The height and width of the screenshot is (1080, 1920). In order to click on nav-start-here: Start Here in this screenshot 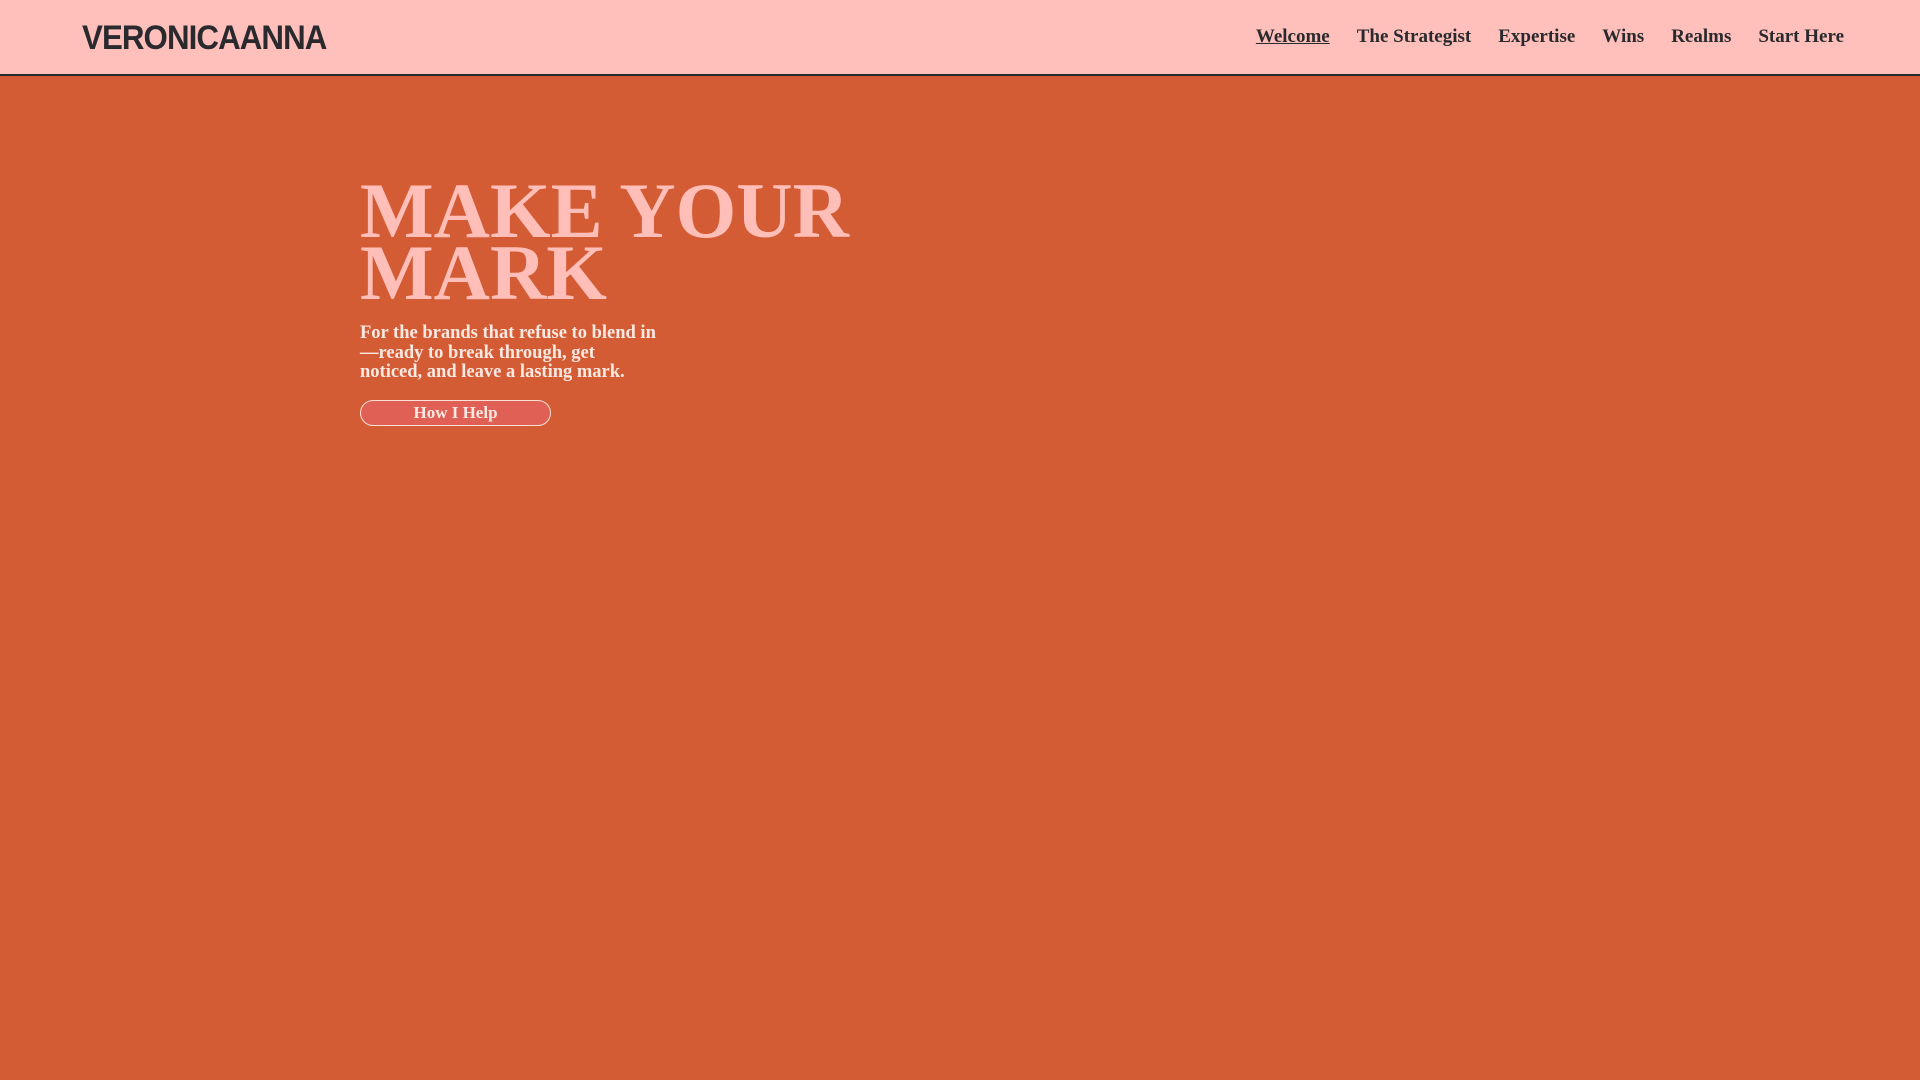, I will do `click(1801, 37)`.